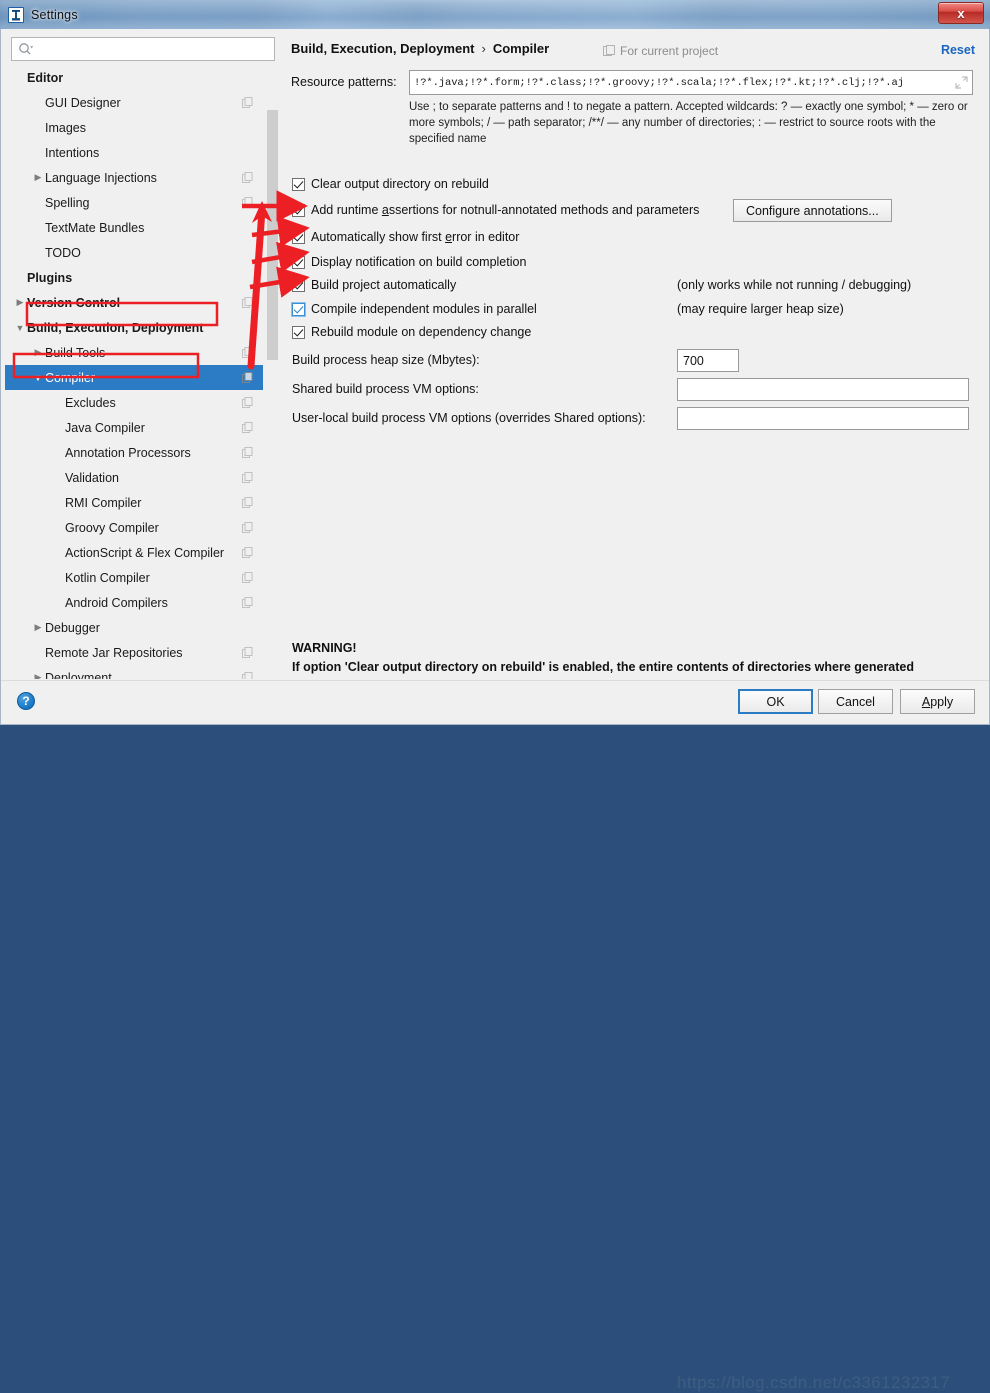  I want to click on sidebar-item-actionscript-flex-compiler: ActionScript & Flex Compiler, so click(134, 552).